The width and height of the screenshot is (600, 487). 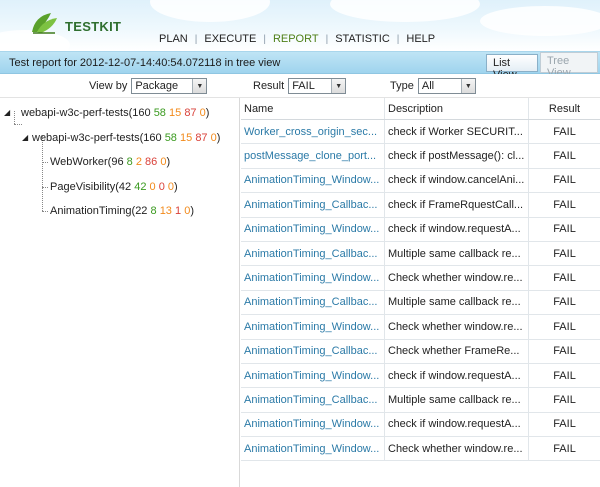 I want to click on view-by-select: Package ▼, so click(x=169, y=86).